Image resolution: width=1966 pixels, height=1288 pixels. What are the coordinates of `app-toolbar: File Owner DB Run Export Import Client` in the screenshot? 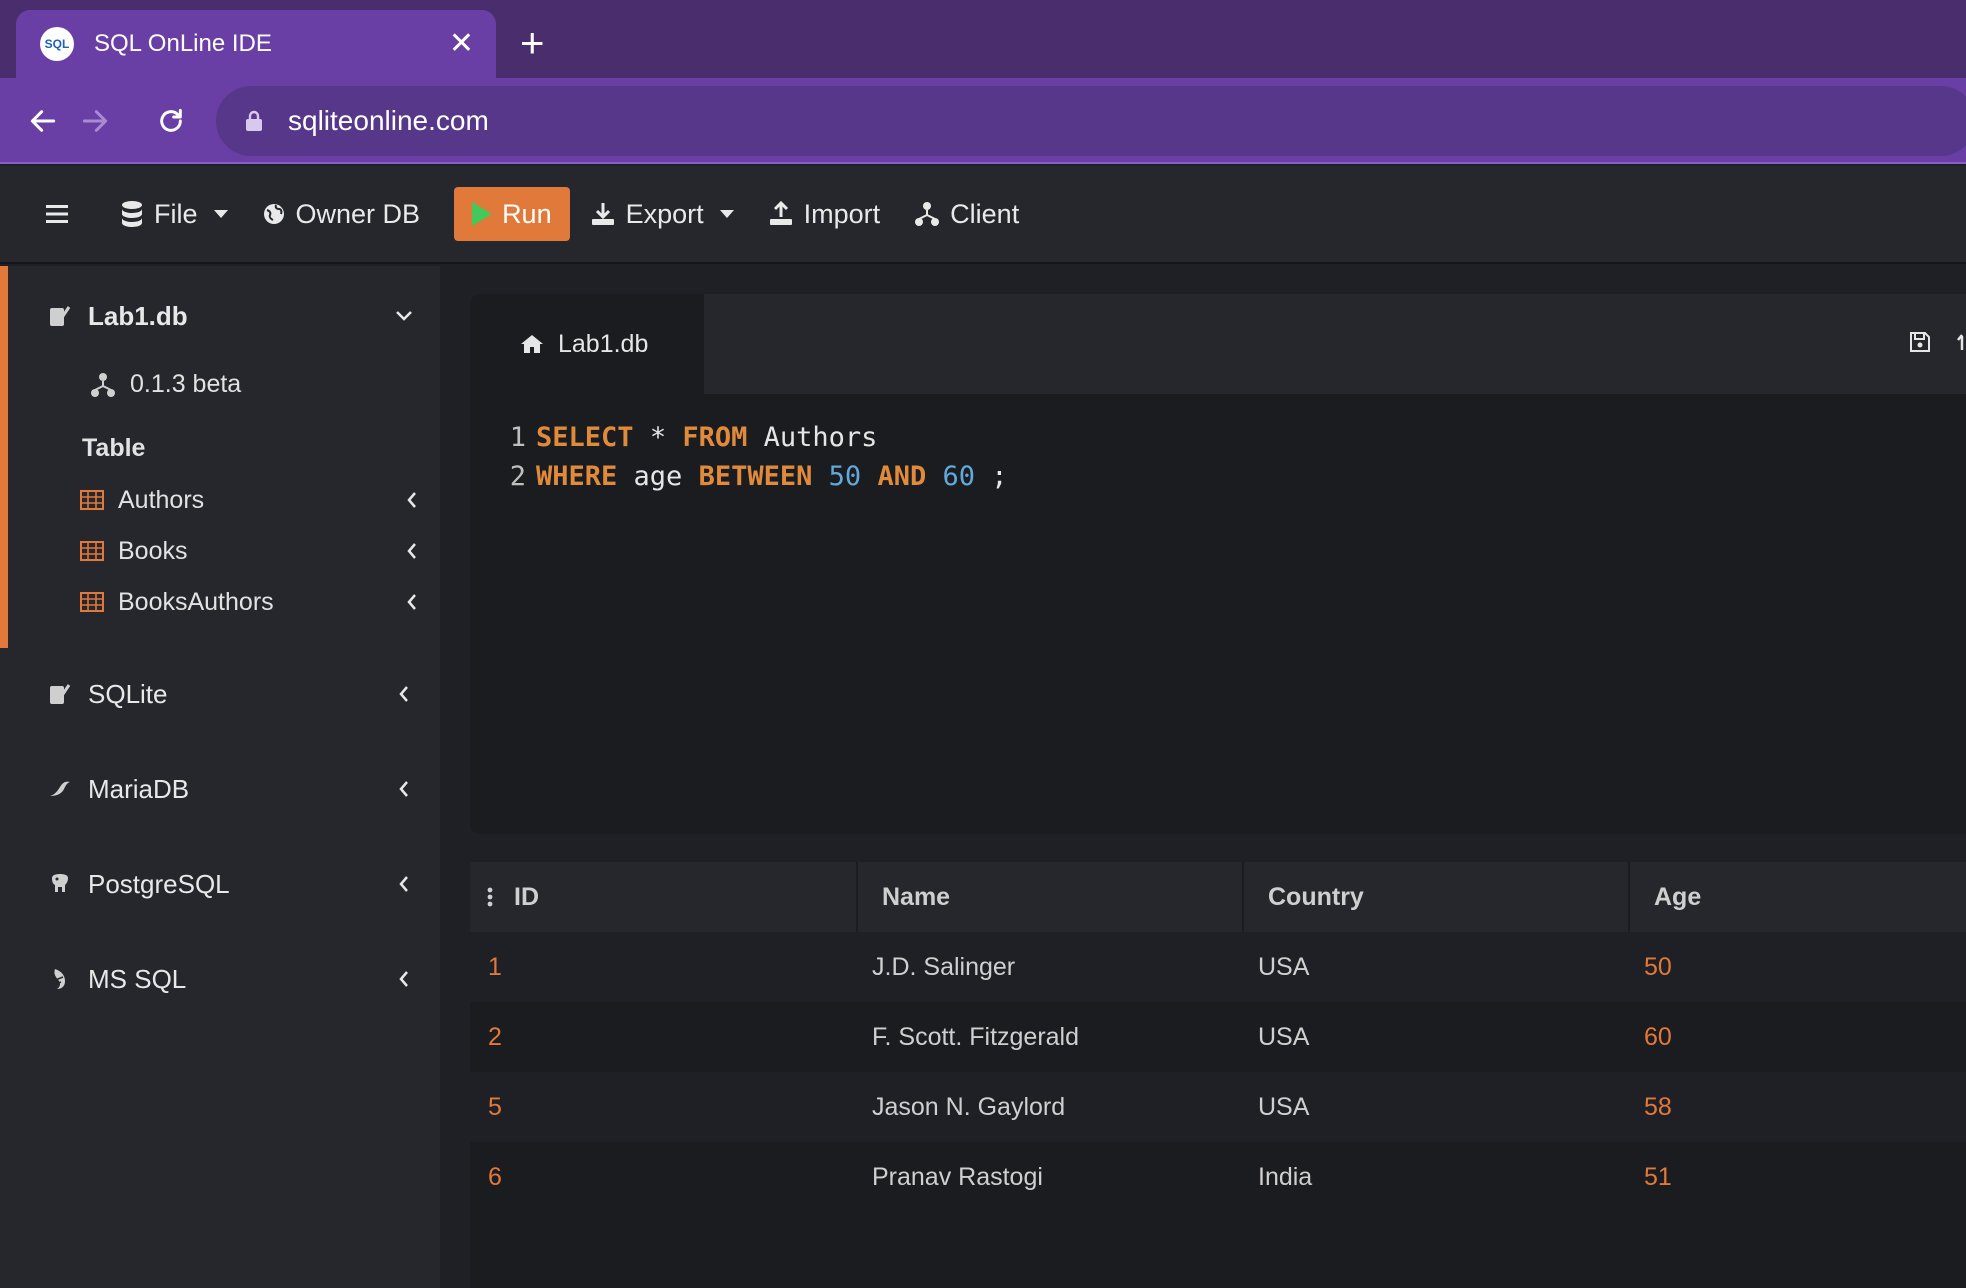 It's located at (983, 215).